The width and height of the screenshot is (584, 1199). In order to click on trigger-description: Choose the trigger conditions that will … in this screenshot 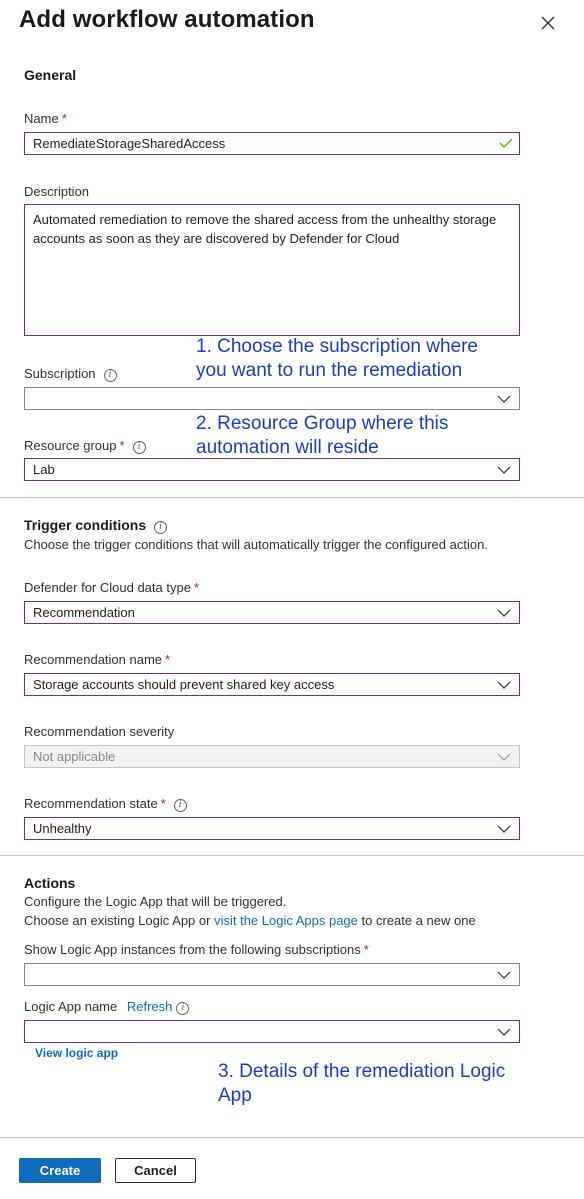, I will do `click(256, 544)`.